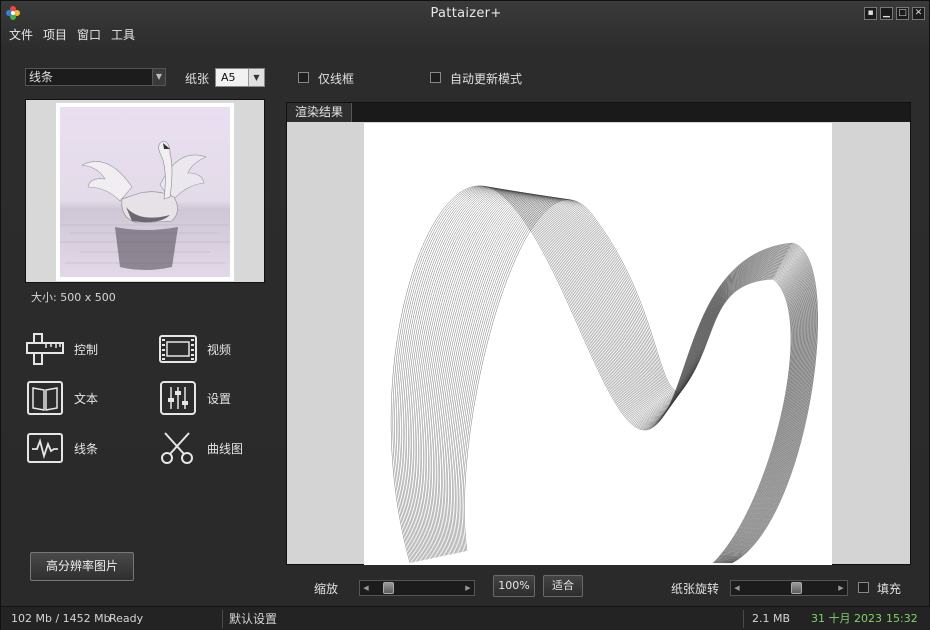 This screenshot has height=630, width=930. What do you see at coordinates (45, 349) in the screenshot?
I see `ruler-icon` at bounding box center [45, 349].